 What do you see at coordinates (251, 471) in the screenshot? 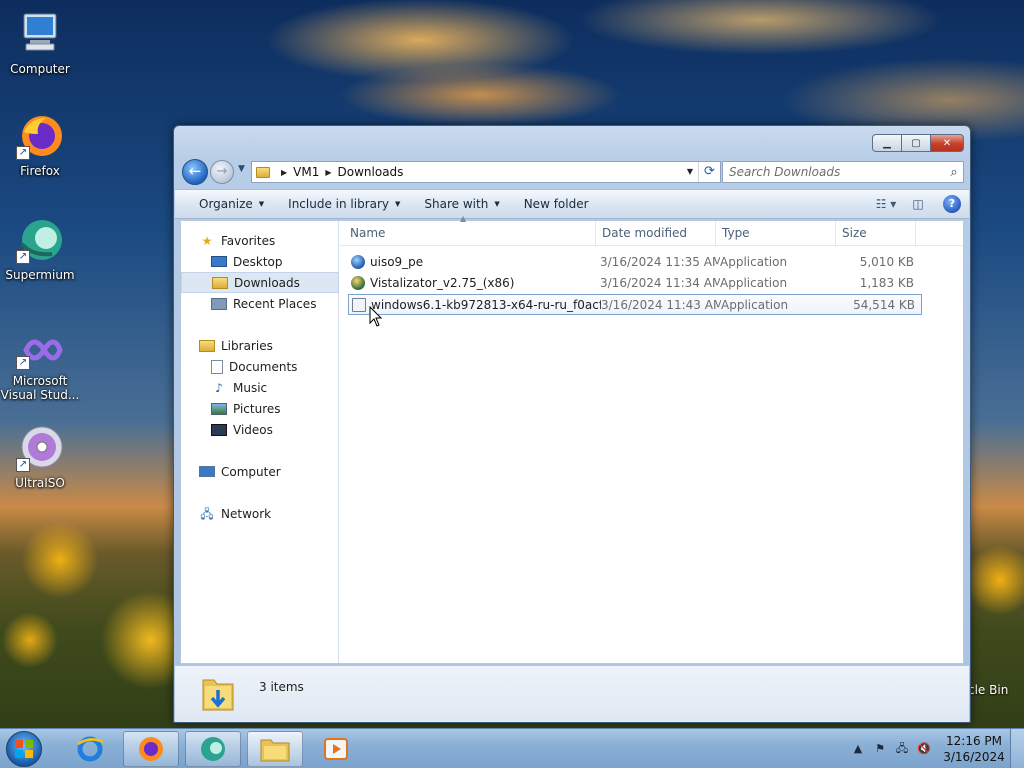
I see `nav-item-label: Computer` at bounding box center [251, 471].